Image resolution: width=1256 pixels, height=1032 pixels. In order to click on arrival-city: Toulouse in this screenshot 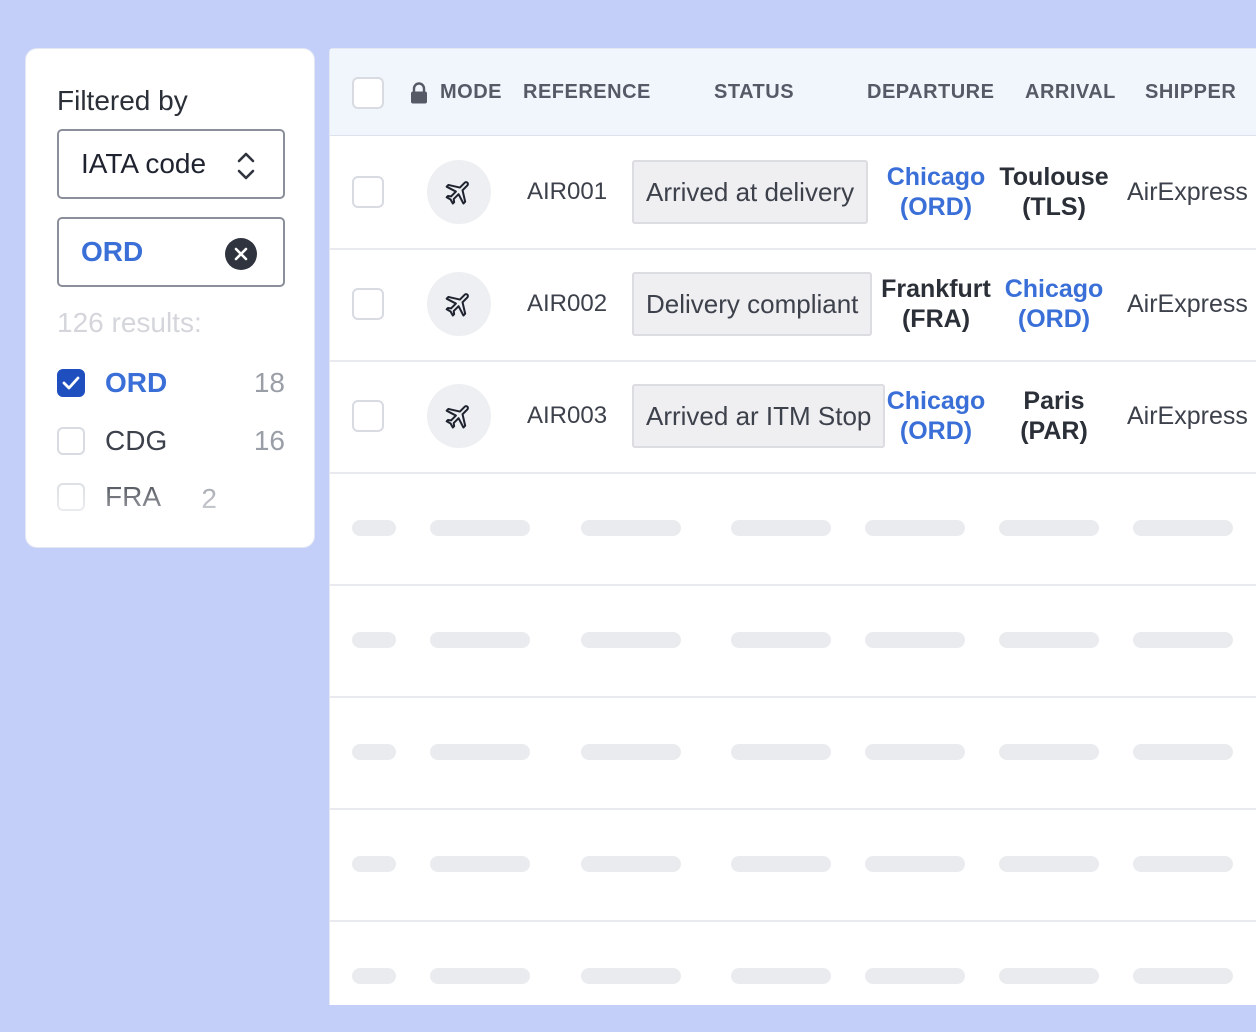, I will do `click(1054, 177)`.